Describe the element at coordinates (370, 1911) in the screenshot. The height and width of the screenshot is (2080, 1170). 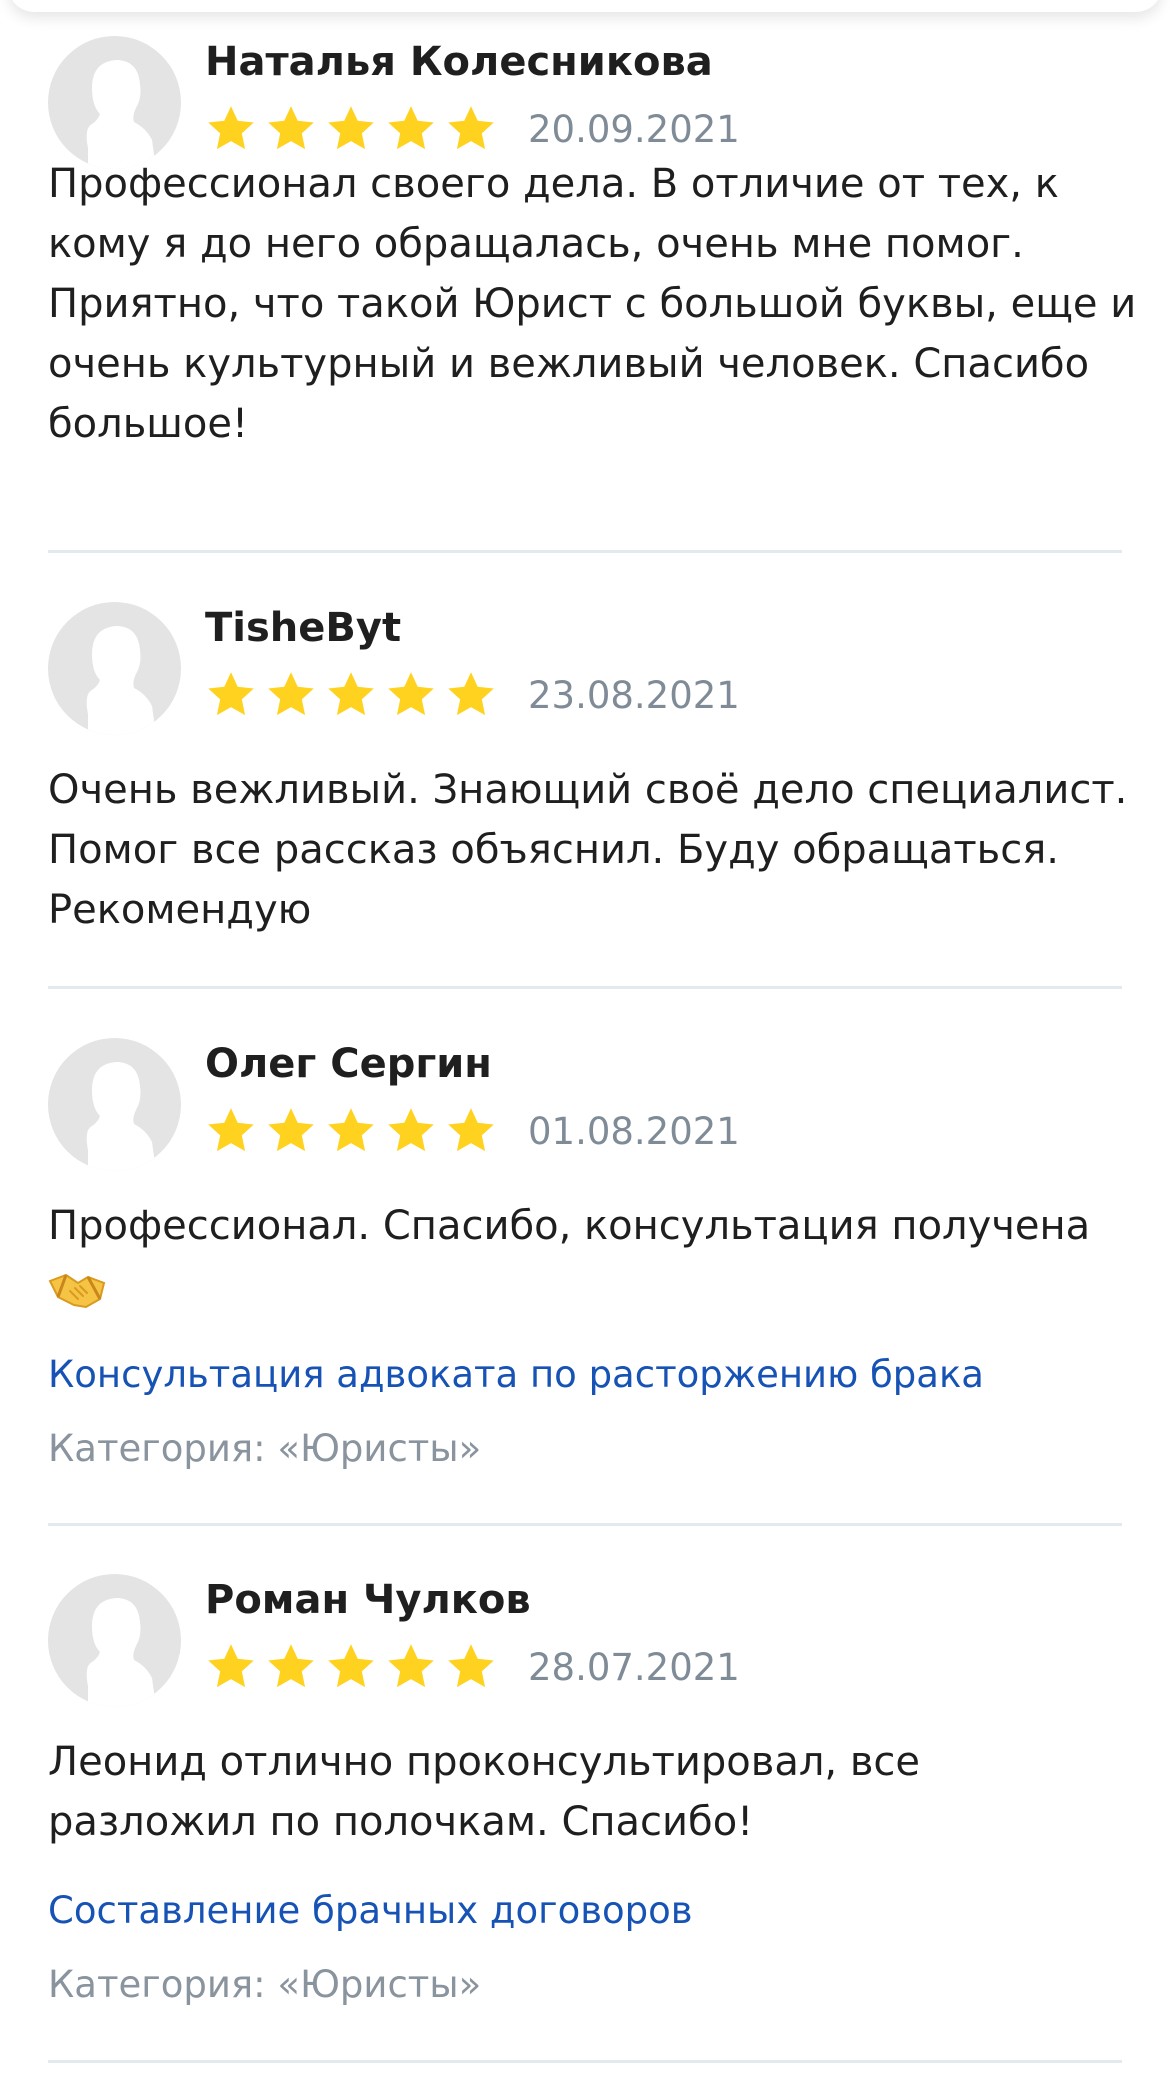
I see `service-link: Составление брачных договоров` at that location.